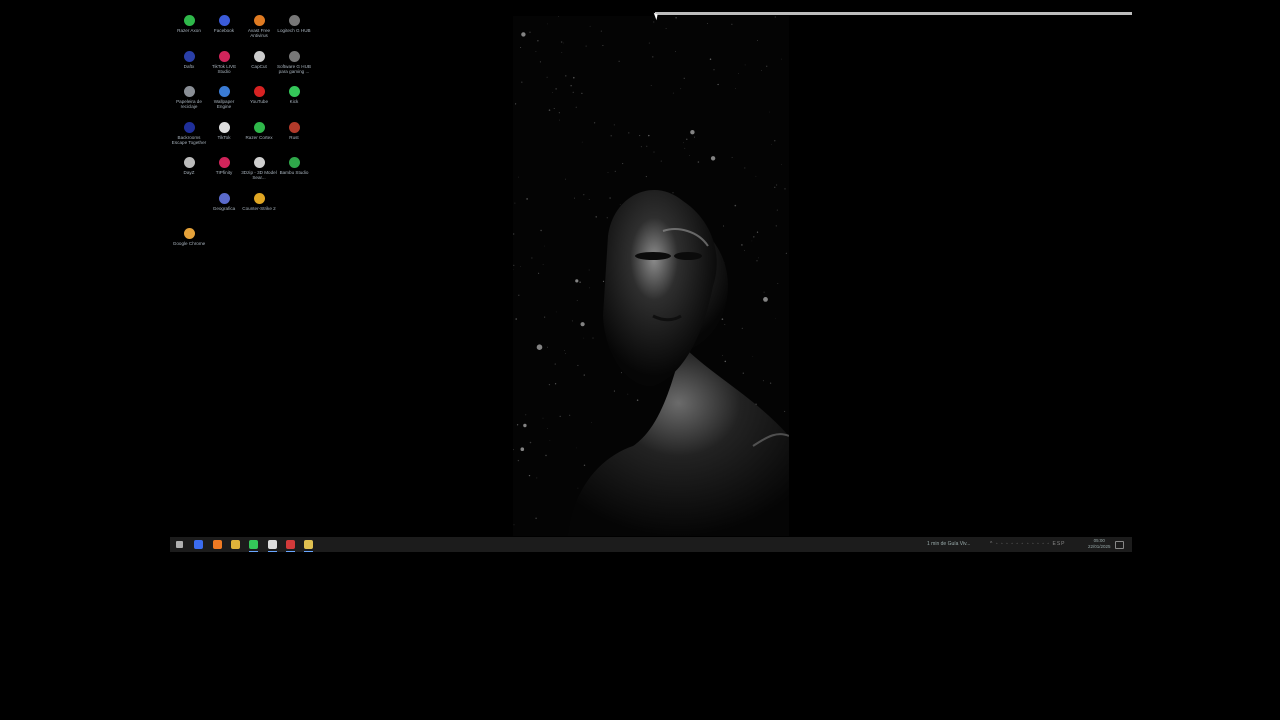 The height and width of the screenshot is (720, 1280). Describe the element at coordinates (189, 233) in the screenshot. I see `chrome-icon` at that location.